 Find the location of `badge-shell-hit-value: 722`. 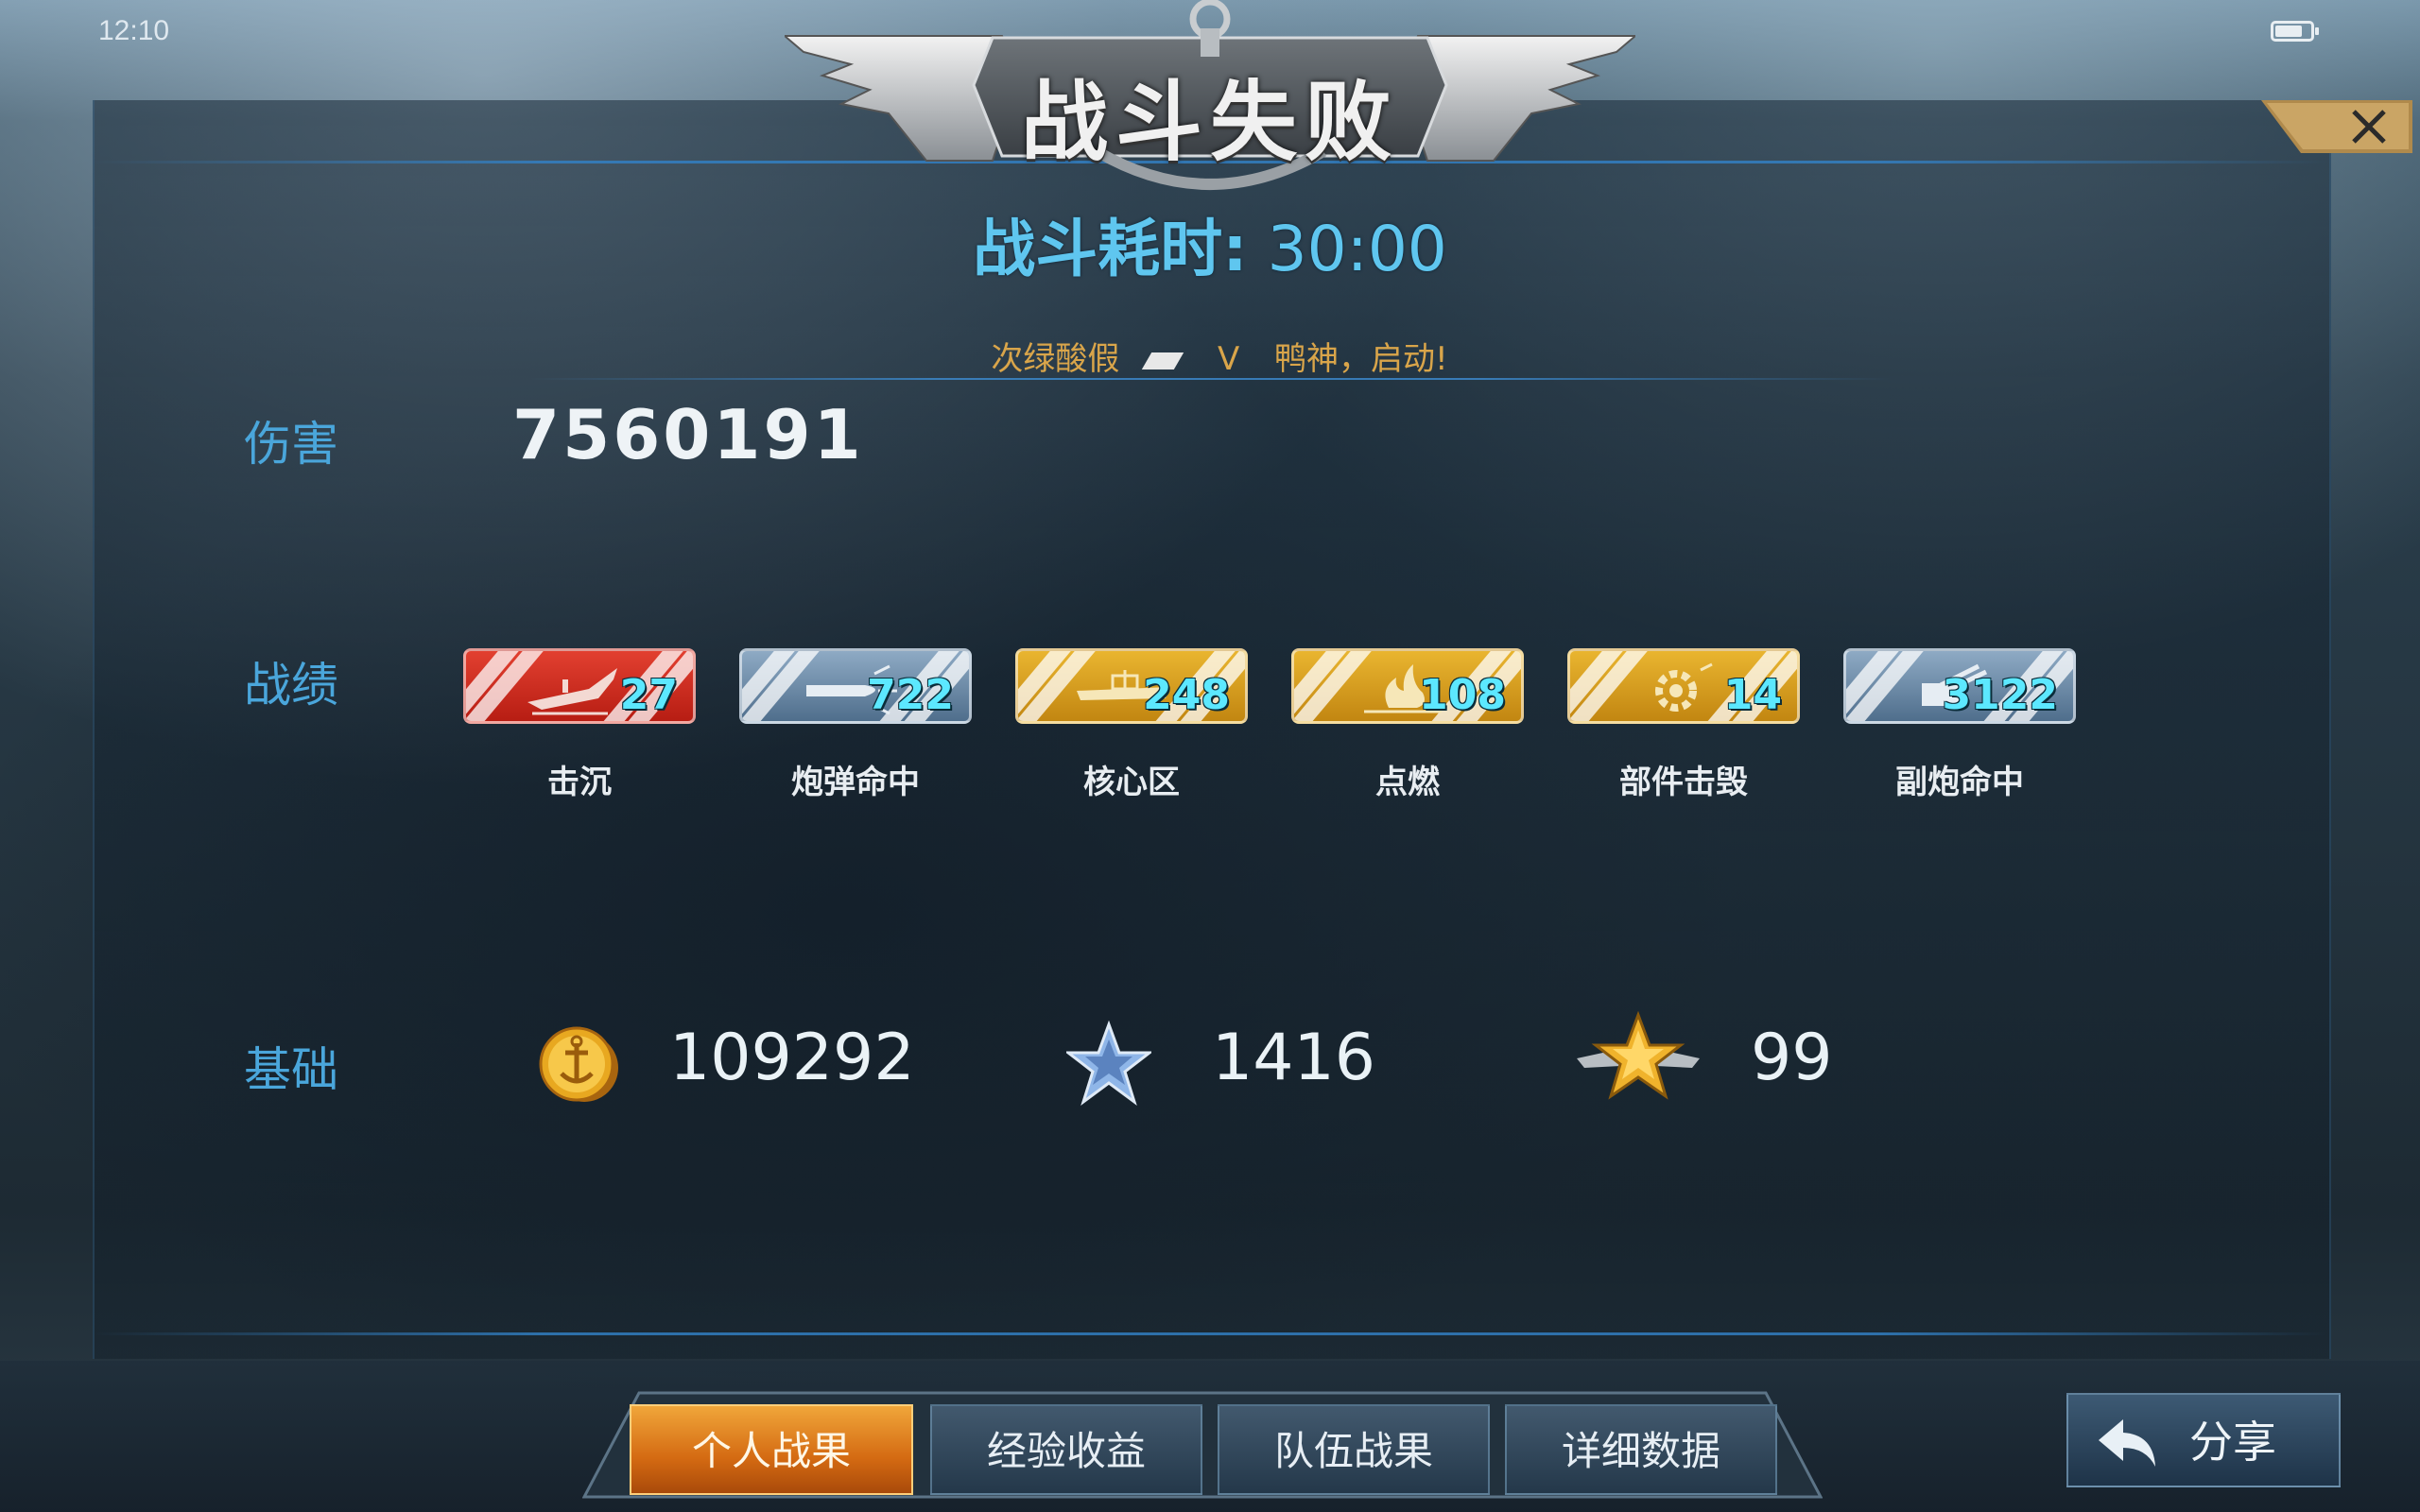

badge-shell-hit-value: 722 is located at coordinates (910, 695).